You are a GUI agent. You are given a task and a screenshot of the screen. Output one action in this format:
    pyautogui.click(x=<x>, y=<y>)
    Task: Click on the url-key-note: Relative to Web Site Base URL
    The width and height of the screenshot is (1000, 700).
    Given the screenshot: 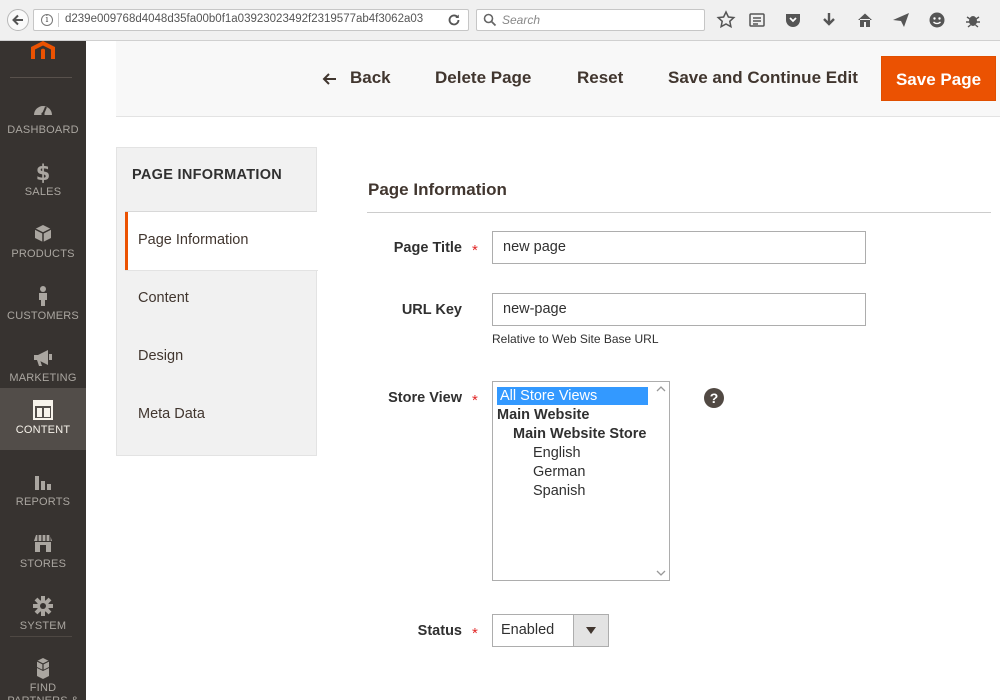 What is the action you would take?
    pyautogui.click(x=575, y=339)
    